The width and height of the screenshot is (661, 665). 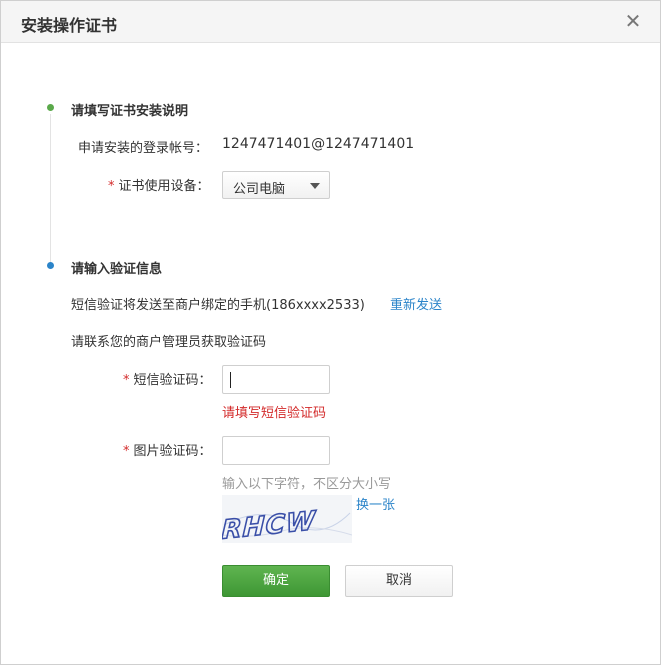 What do you see at coordinates (330, 22) in the screenshot?
I see `dialog-titlebar: 安装操作证书 ✕` at bounding box center [330, 22].